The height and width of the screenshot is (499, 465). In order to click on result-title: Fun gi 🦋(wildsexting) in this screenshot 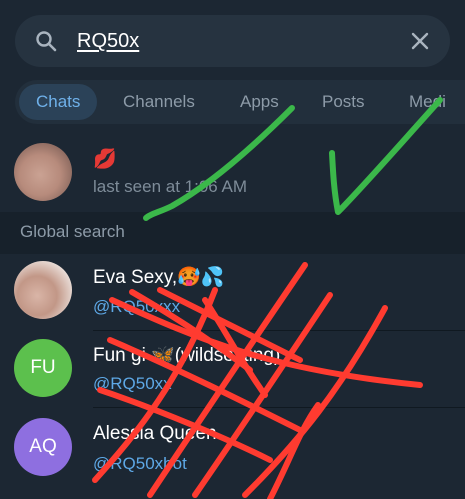, I will do `click(187, 355)`.